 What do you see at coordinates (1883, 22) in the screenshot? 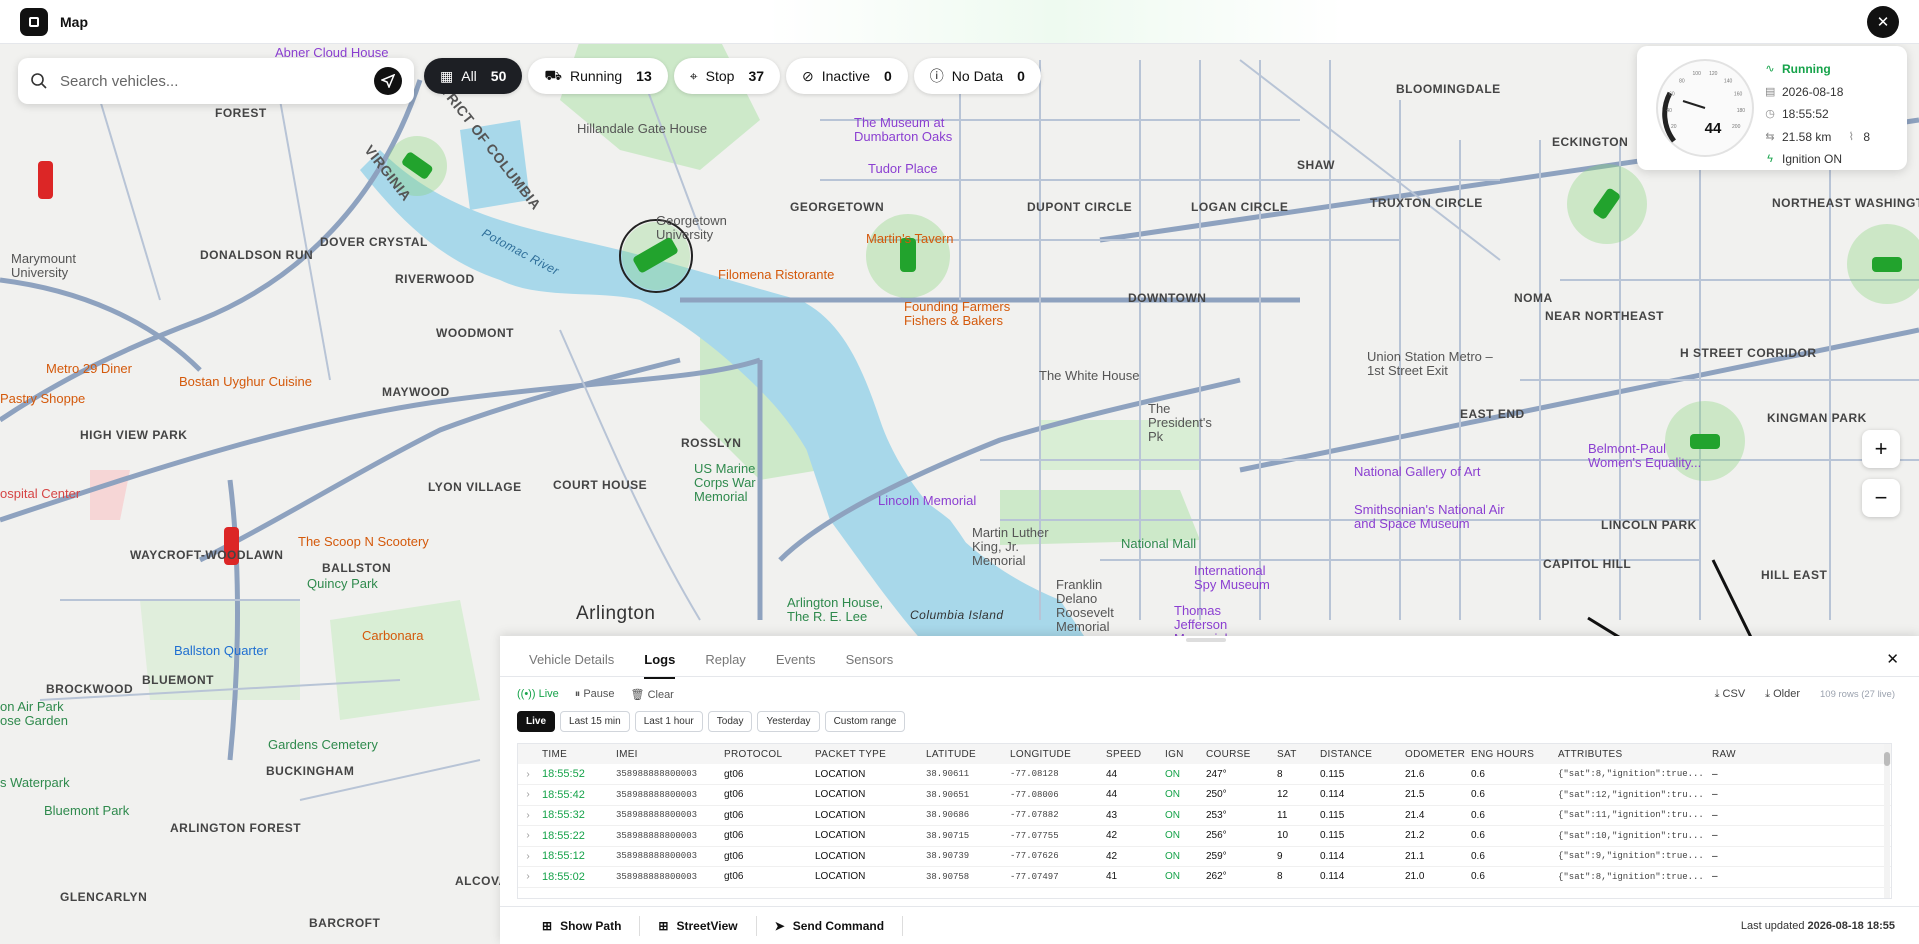
I see `close-button: ✕` at bounding box center [1883, 22].